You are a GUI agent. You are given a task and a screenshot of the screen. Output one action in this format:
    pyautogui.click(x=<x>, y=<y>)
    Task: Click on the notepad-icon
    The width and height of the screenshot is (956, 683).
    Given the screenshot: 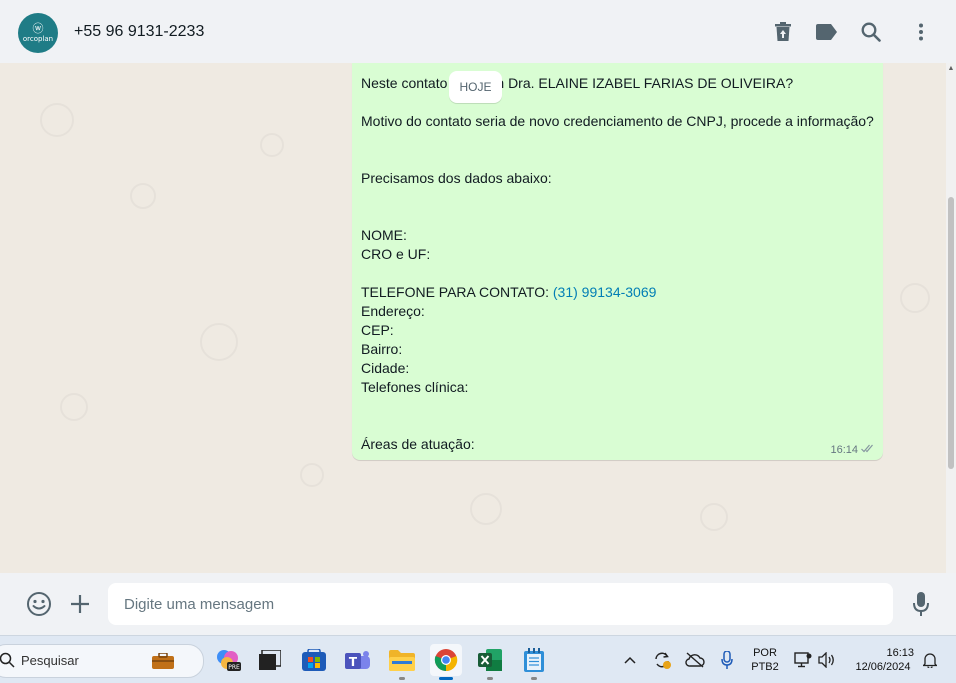 What is the action you would take?
    pyautogui.click(x=534, y=662)
    